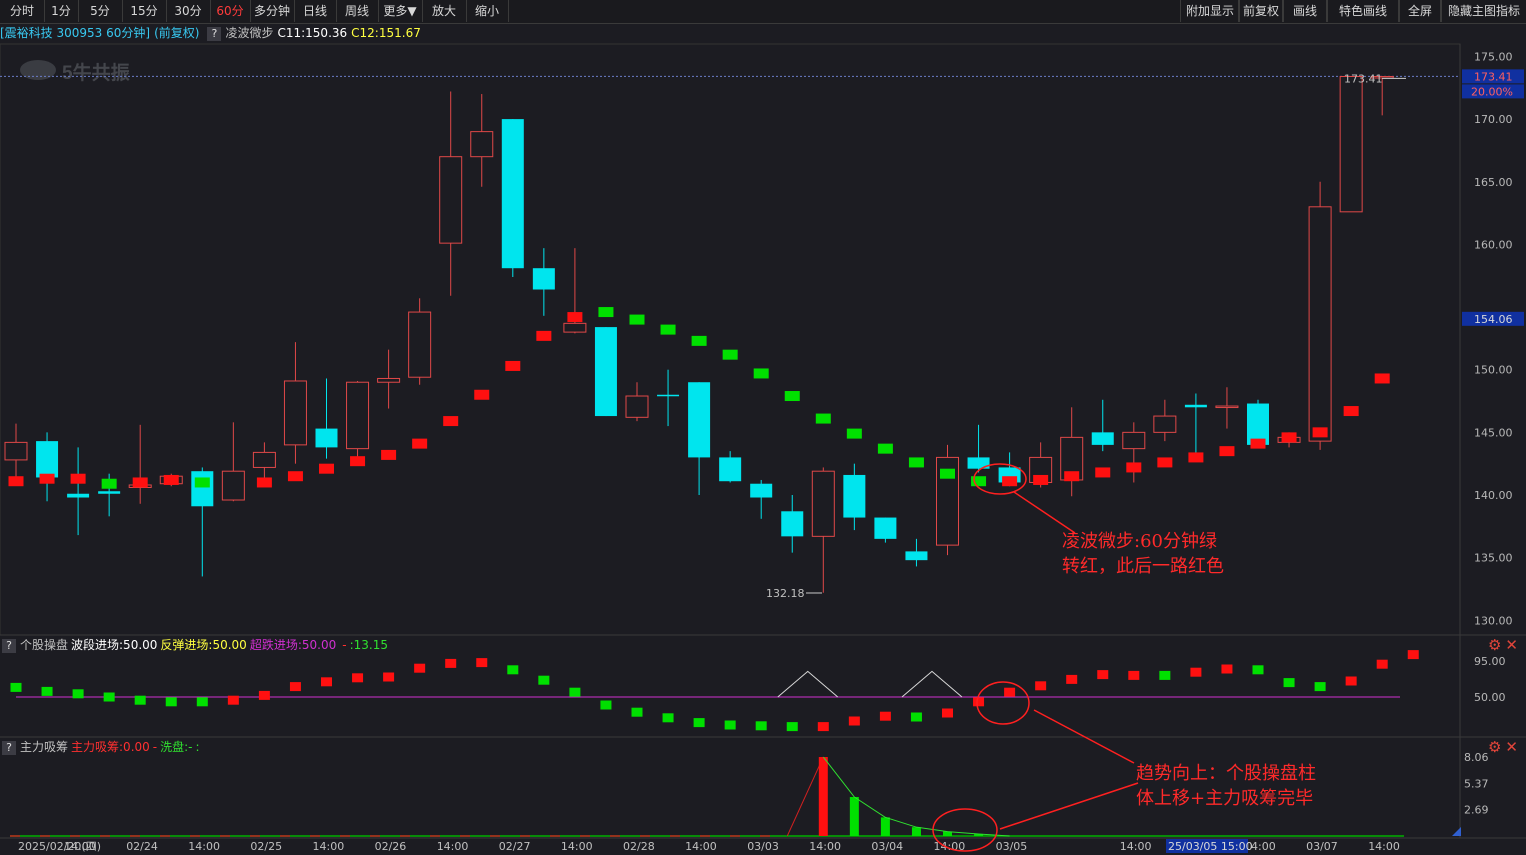 This screenshot has height=855, width=1526. What do you see at coordinates (808, 684) in the screenshot?
I see `sub1-triangle` at bounding box center [808, 684].